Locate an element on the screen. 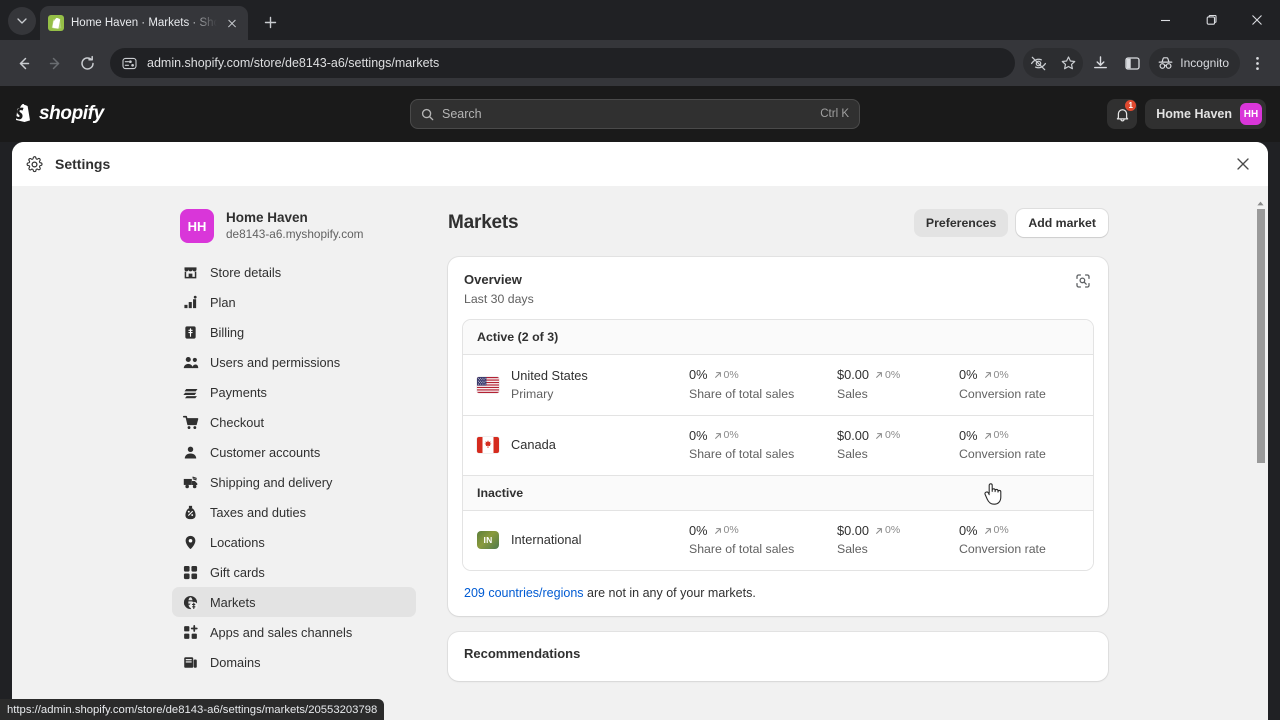  sidebar-item-apps-and-sales-channels: Apps and sales channels is located at coordinates (294, 632).